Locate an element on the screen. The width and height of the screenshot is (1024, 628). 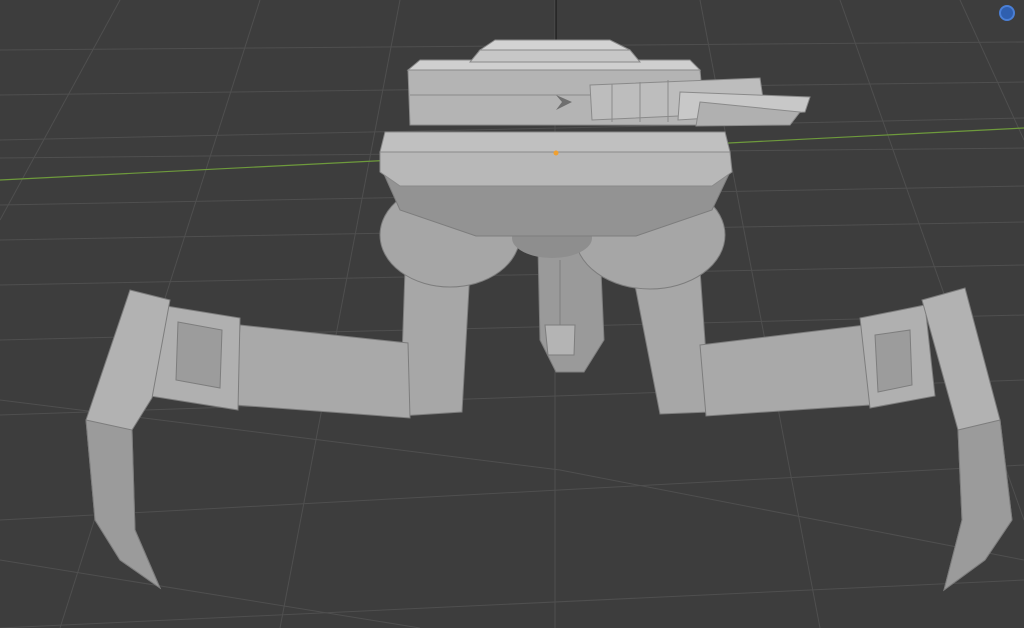
body-disc is located at coordinates (556, 184).